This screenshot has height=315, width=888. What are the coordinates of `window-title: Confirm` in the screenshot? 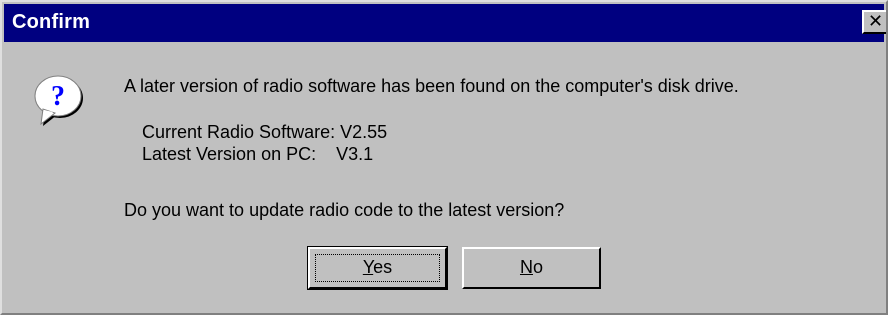 It's located at (51, 22).